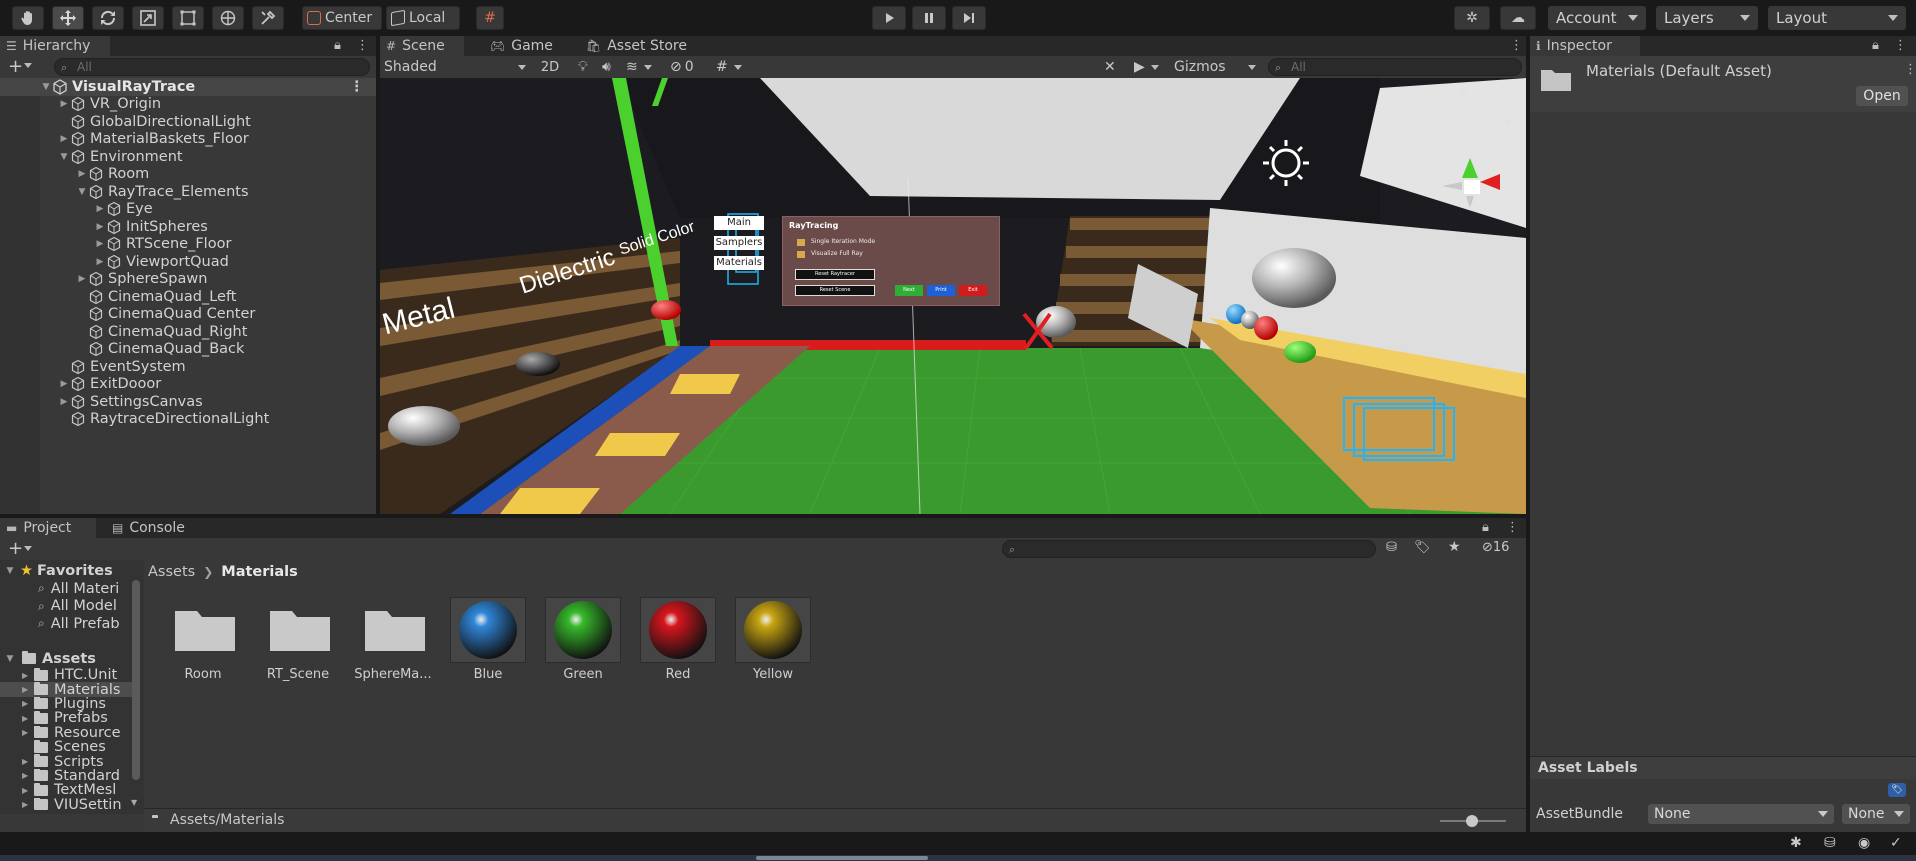 This screenshot has height=861, width=1916. What do you see at coordinates (134, 802) in the screenshot?
I see `scroll-down-icon: ▼` at bounding box center [134, 802].